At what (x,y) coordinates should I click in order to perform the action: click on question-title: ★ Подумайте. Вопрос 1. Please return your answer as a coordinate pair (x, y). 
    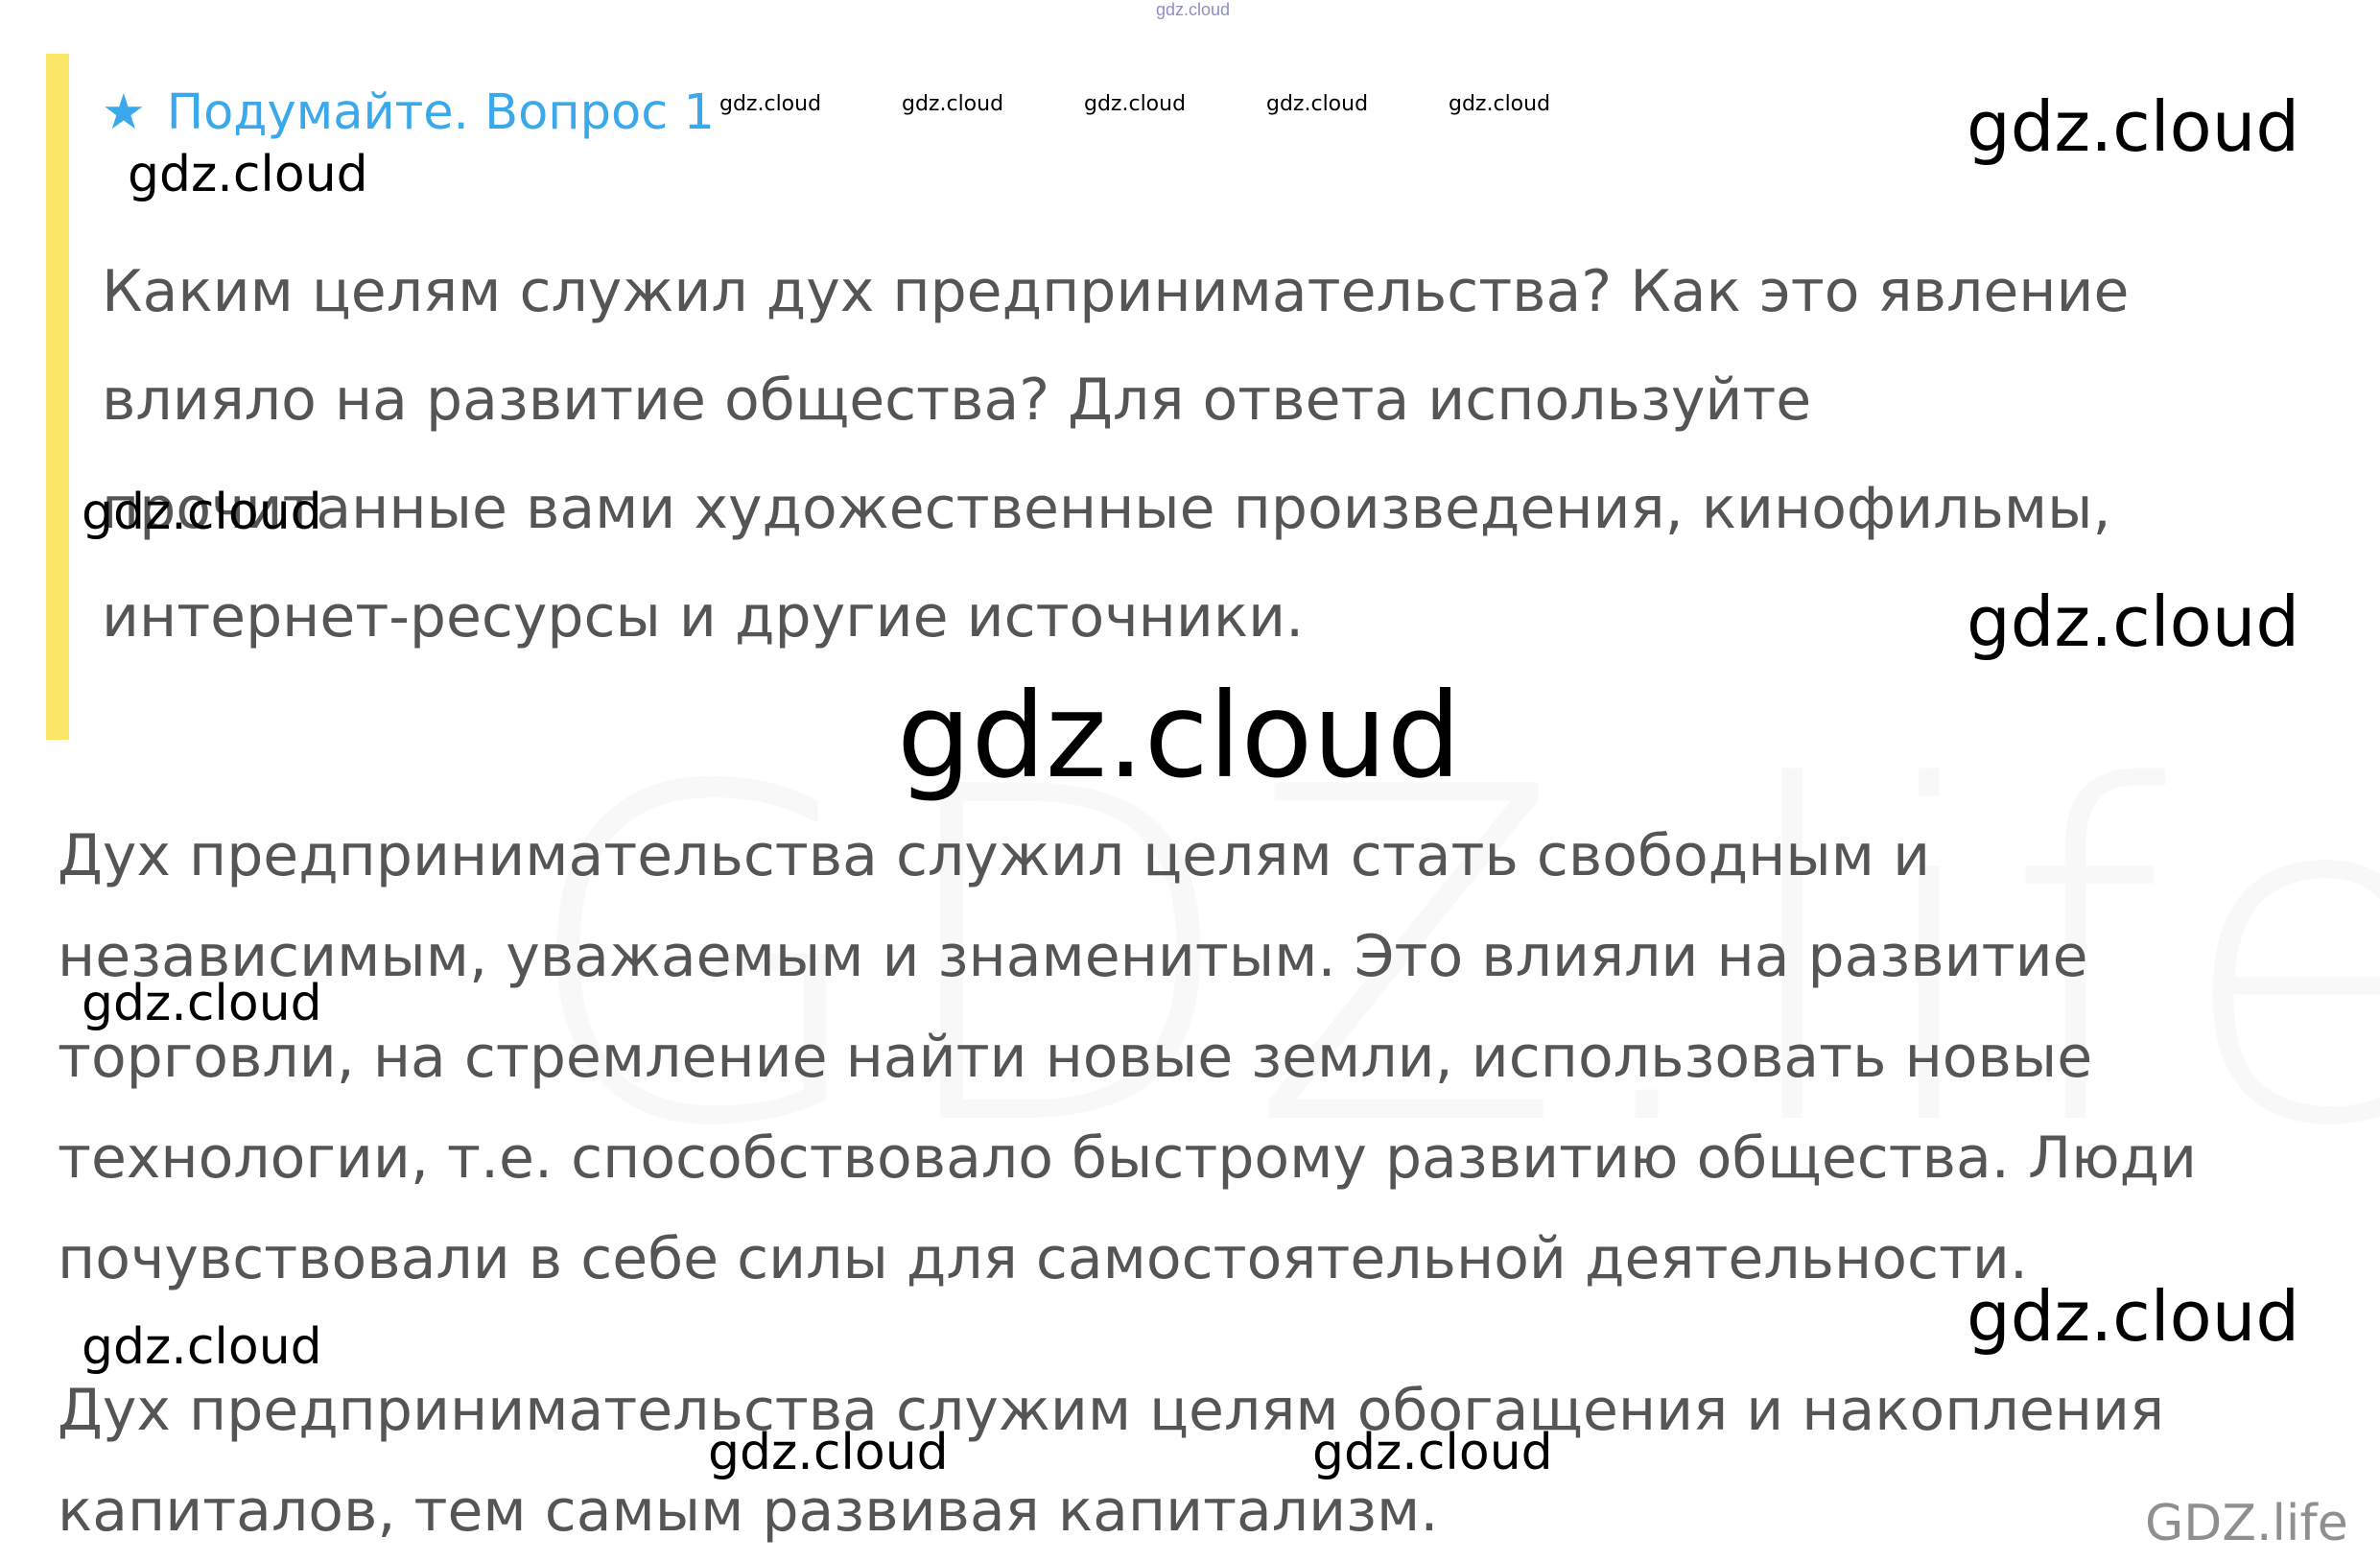
    Looking at the image, I should click on (409, 113).